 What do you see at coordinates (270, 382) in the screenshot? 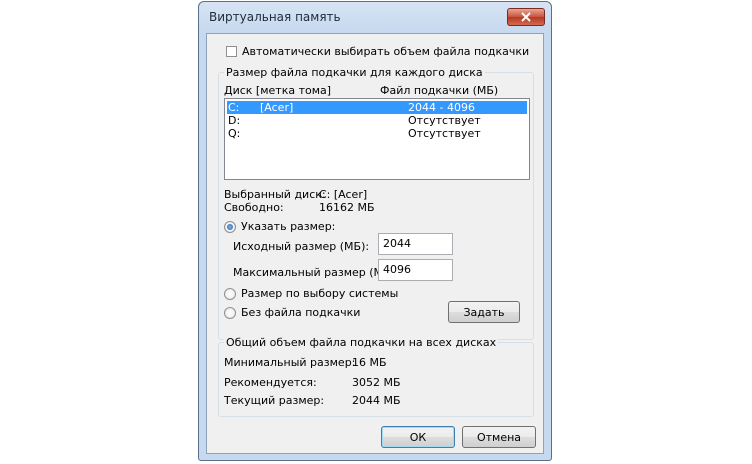
I see `recommended-label: Рекомендуется:` at bounding box center [270, 382].